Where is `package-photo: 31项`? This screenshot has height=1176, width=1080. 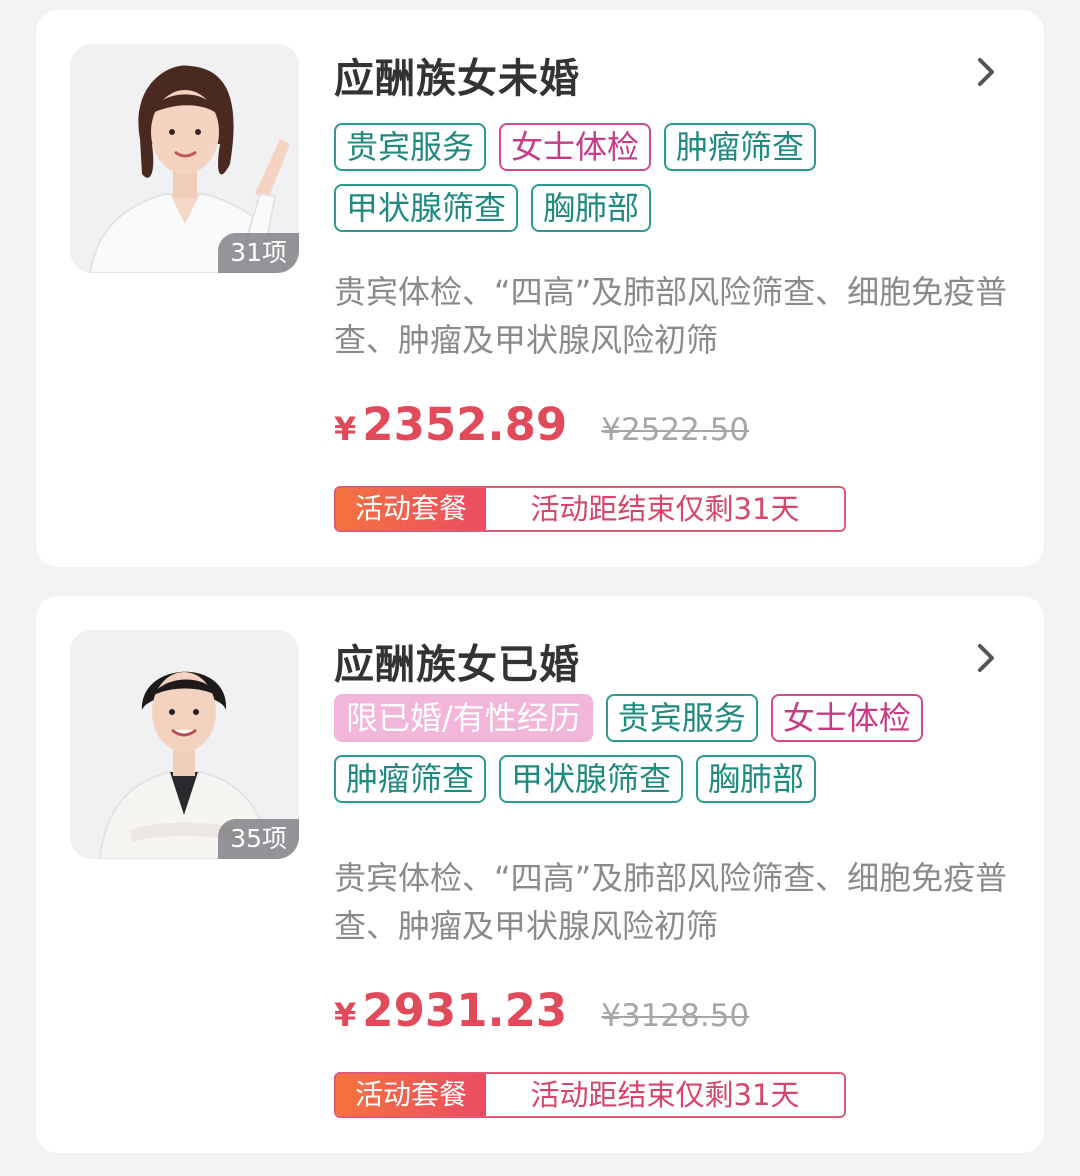 package-photo: 31项 is located at coordinates (184, 158).